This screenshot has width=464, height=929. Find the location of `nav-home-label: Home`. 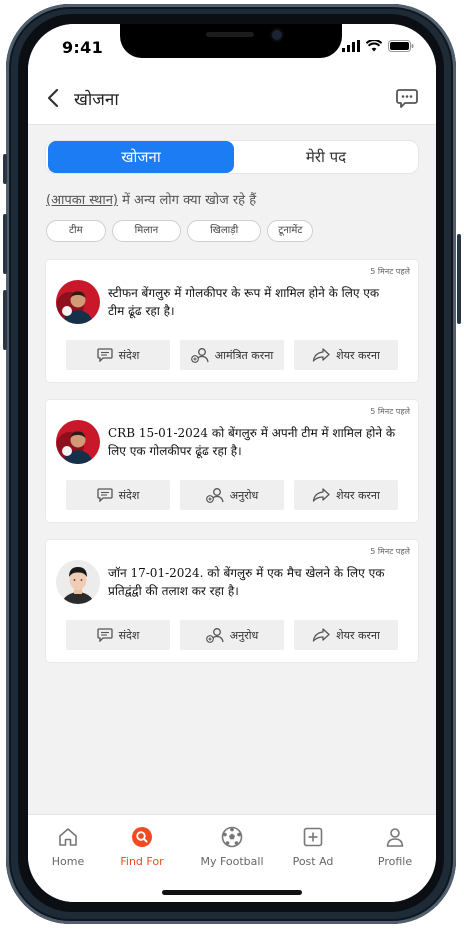

nav-home-label: Home is located at coordinates (68, 861).